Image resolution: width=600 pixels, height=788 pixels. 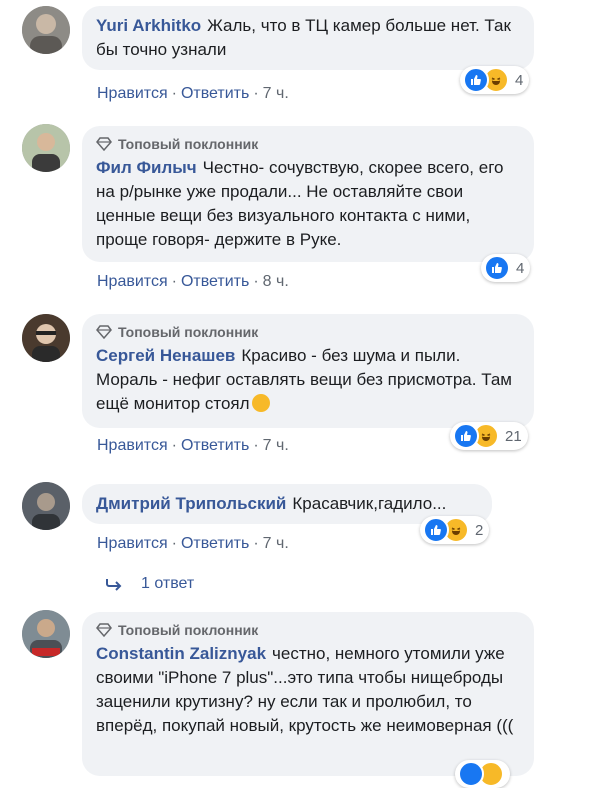 I want to click on reaction-summary: 21, so click(x=489, y=436).